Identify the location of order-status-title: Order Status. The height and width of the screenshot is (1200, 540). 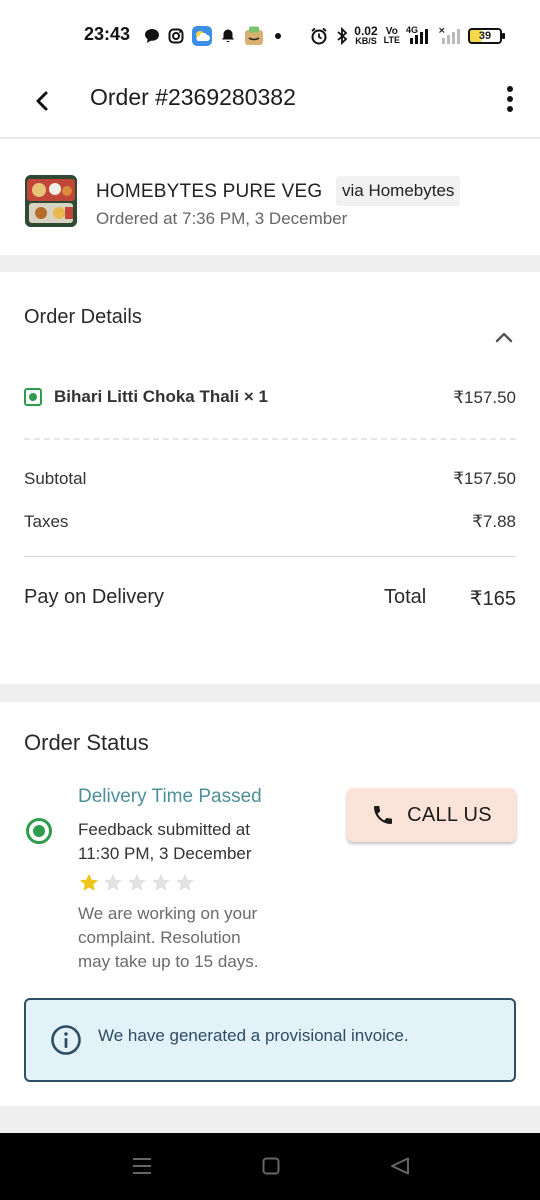
(86, 742).